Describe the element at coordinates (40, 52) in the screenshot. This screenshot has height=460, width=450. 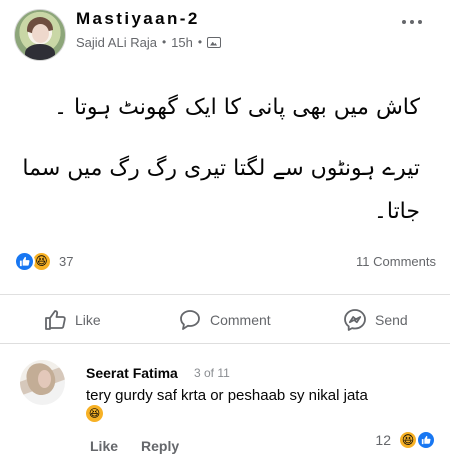
I see `avatar-shirt` at that location.